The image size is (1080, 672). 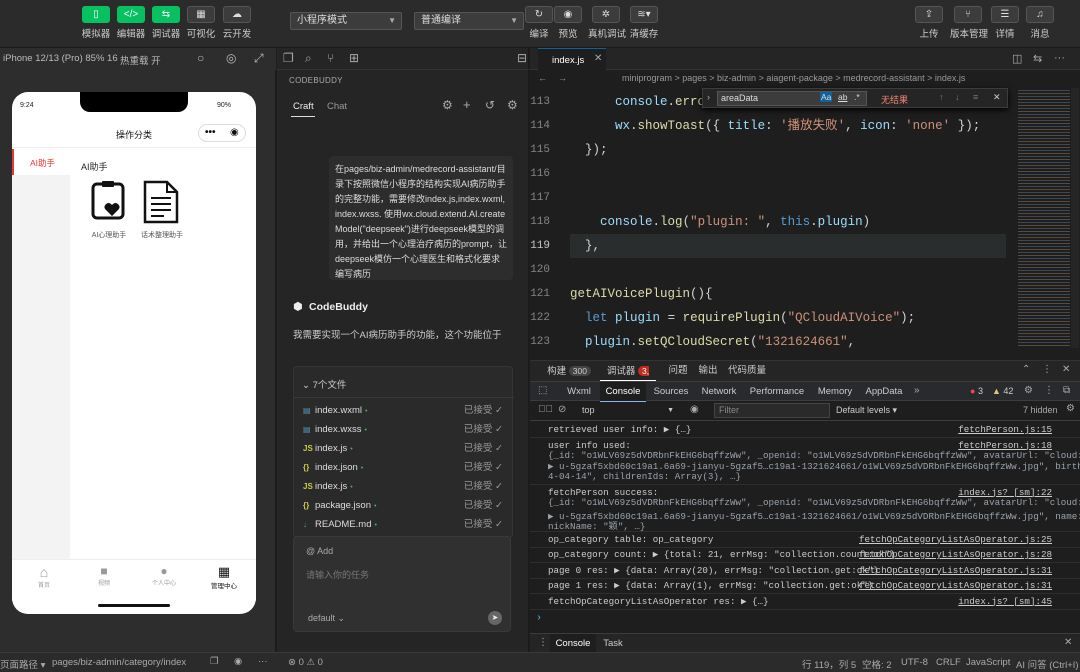 What do you see at coordinates (607, 23) in the screenshot?
I see `real-device-debug-button: ✲ 真机调试` at bounding box center [607, 23].